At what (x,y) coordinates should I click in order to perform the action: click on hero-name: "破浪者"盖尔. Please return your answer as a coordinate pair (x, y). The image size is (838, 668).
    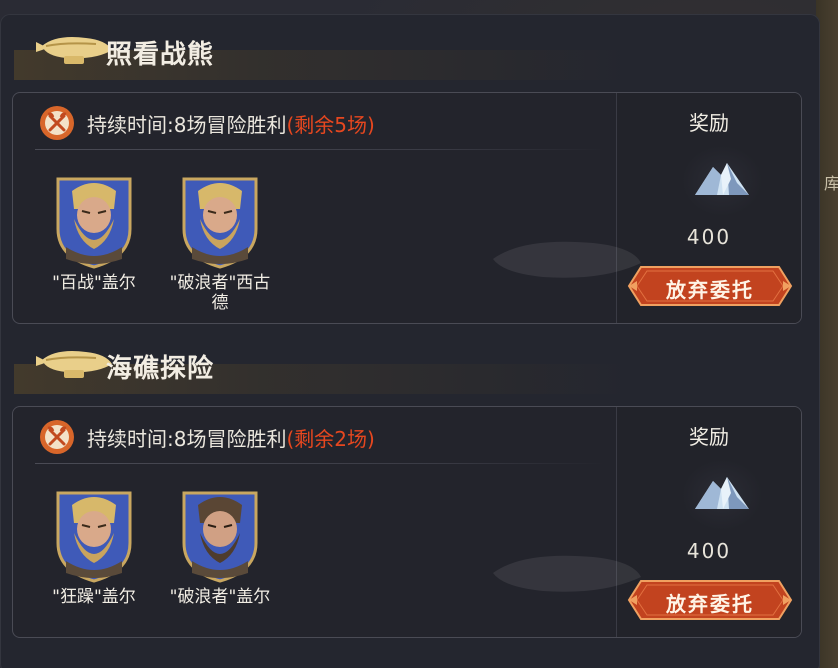
    Looking at the image, I should click on (220, 597).